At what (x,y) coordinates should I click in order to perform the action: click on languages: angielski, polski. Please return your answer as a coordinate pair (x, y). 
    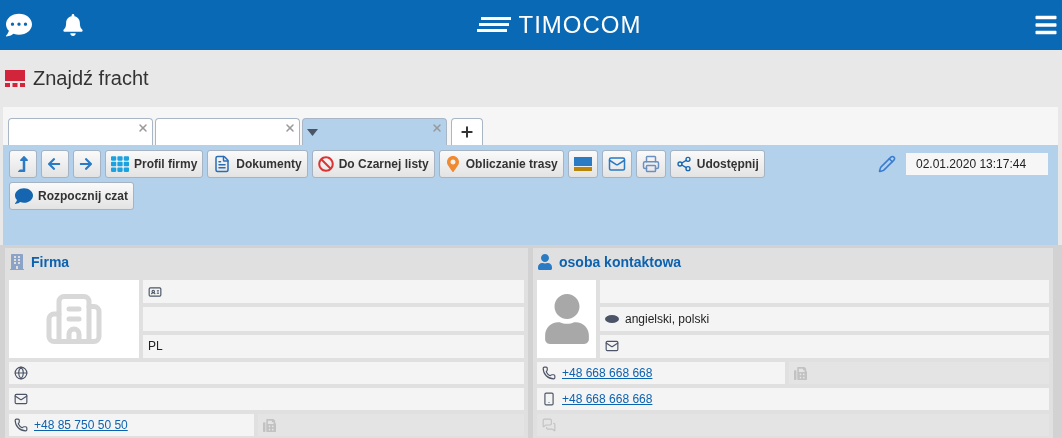
    Looking at the image, I should click on (667, 319).